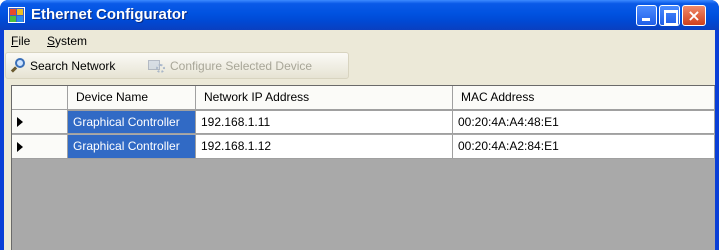 The height and width of the screenshot is (250, 719). I want to click on title-bar: Ethernet Configurator ×, so click(359, 15).